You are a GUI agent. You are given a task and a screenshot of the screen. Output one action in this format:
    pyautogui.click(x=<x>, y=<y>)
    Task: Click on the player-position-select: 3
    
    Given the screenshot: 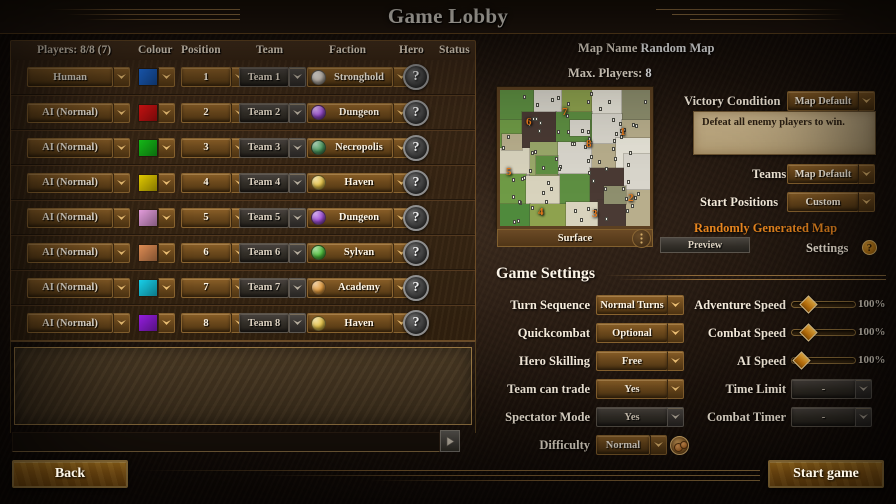 What is the action you would take?
    pyautogui.click(x=206, y=147)
    